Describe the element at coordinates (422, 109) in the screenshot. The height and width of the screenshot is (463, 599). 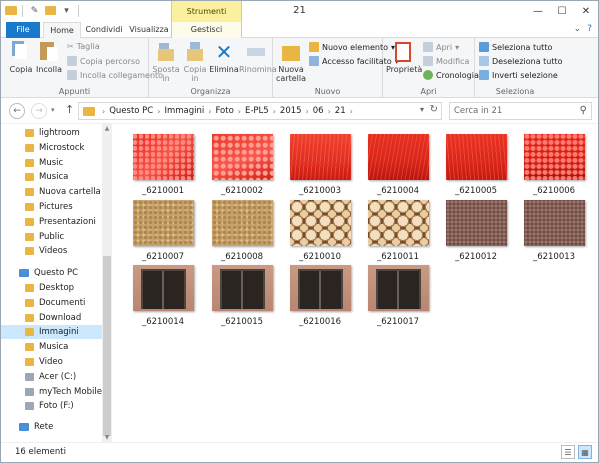
I see `address-dropdown-icon: ▾` at that location.